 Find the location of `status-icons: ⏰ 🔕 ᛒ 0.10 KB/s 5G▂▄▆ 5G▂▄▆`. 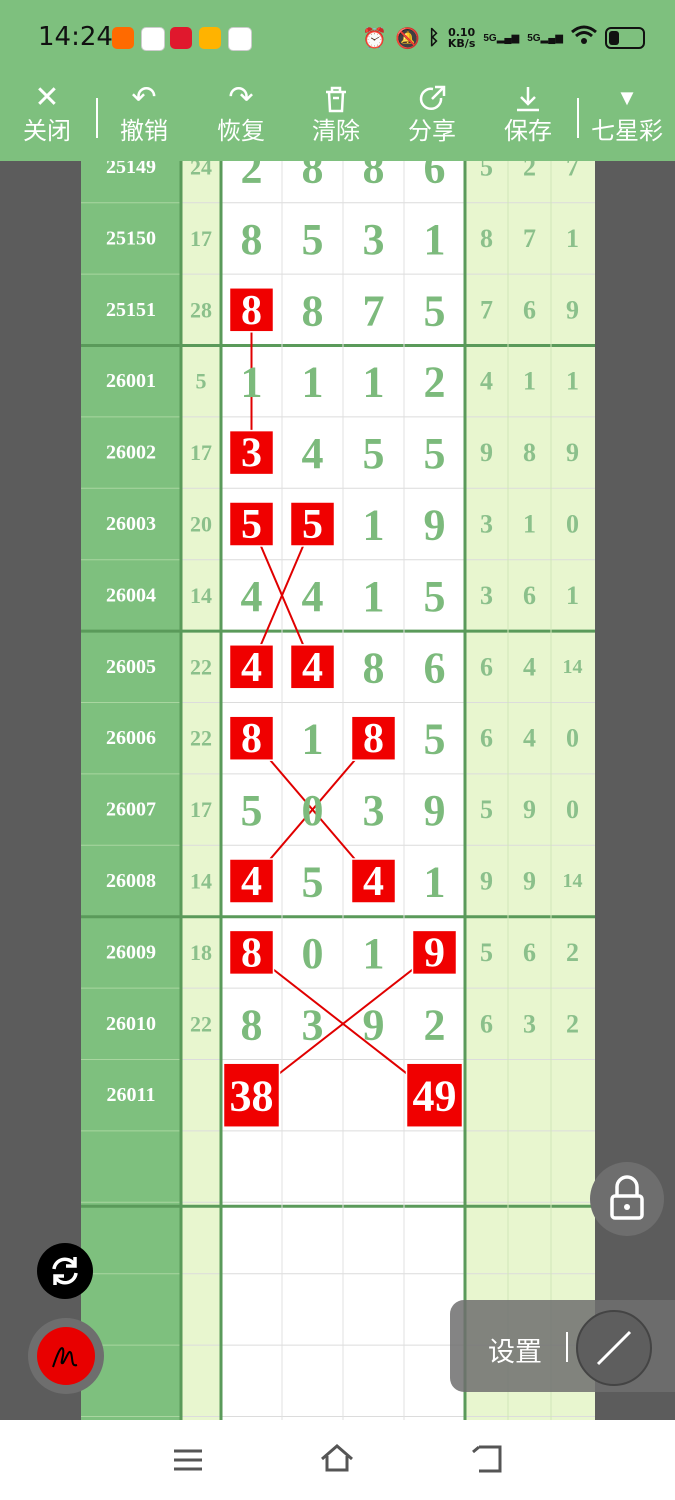

status-icons: ⏰ 🔕 ᛒ 0.10 KB/s 5G▂▄▆ 5G▂▄▆ is located at coordinates (503, 38).